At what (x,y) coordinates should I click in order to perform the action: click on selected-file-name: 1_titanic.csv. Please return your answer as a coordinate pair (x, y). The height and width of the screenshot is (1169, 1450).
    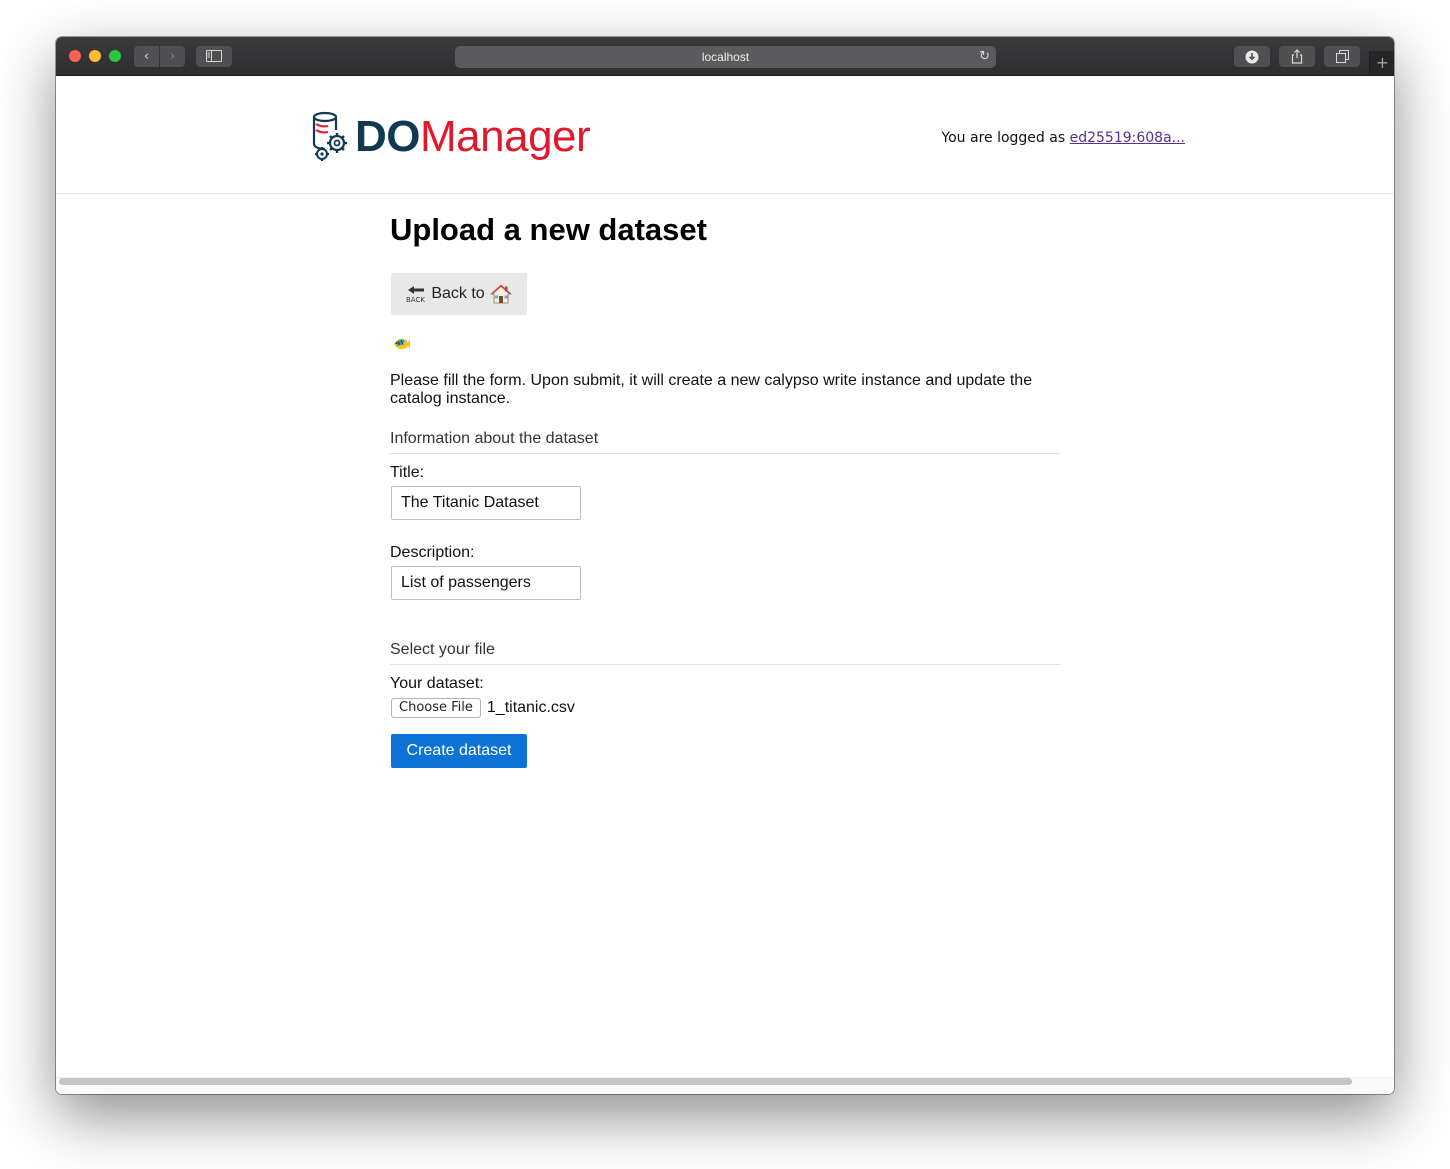
    Looking at the image, I should click on (530, 707).